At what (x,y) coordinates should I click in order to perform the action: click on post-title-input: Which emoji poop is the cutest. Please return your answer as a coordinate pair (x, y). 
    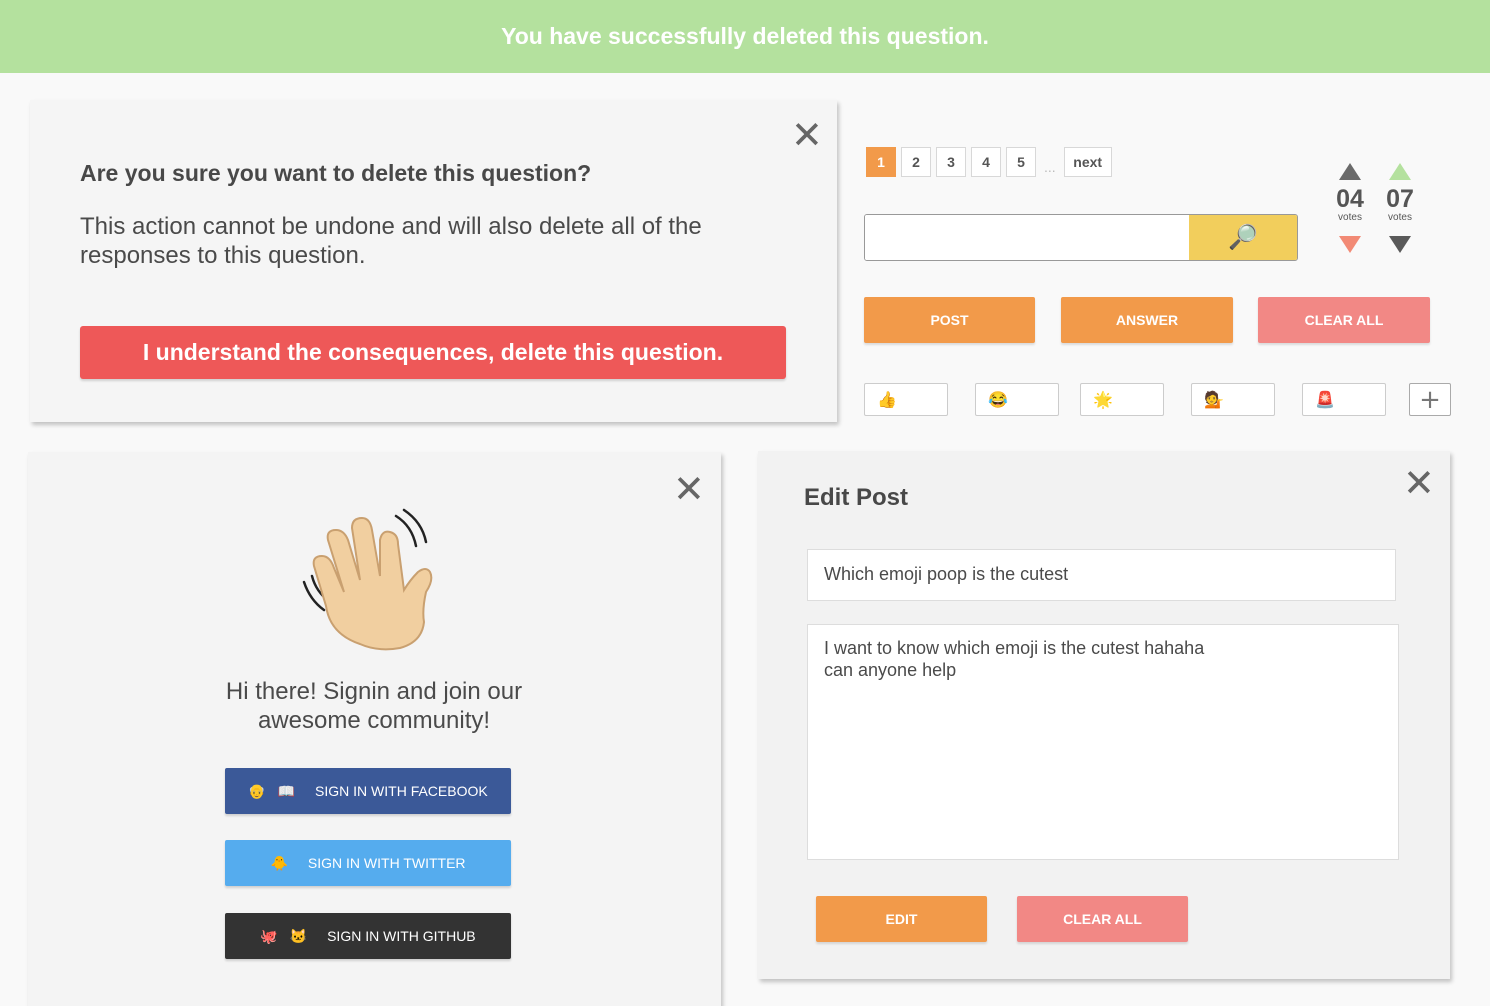
    Looking at the image, I should click on (1101, 575).